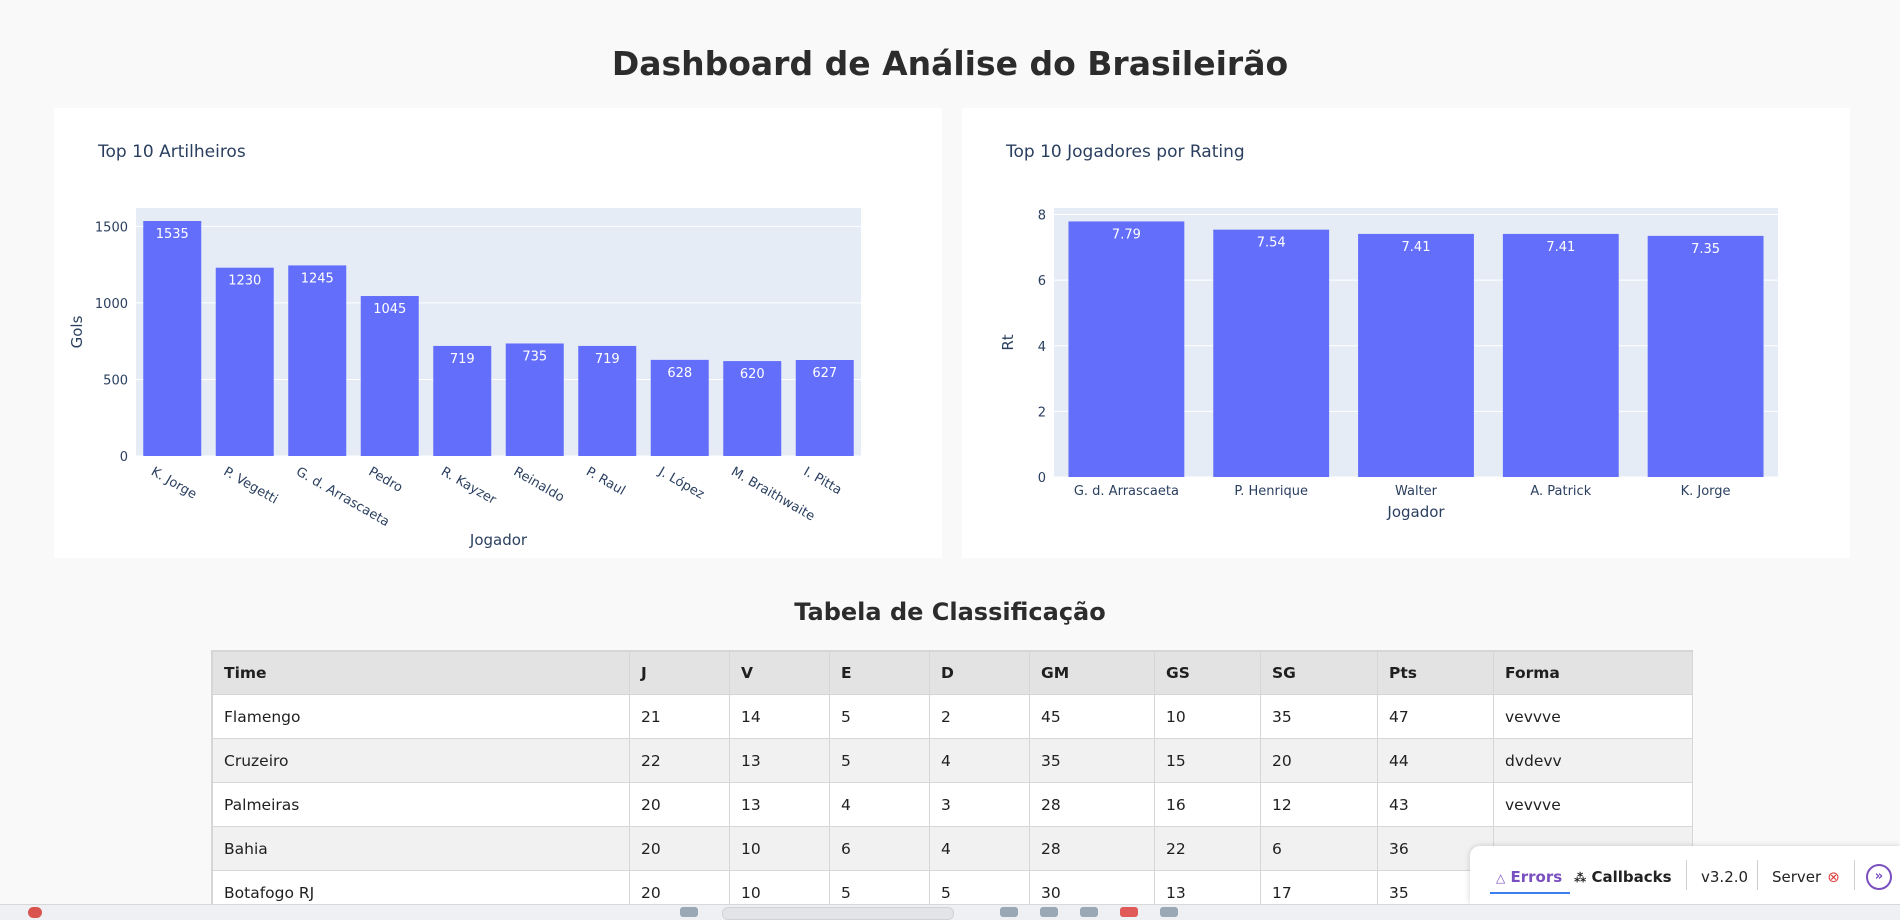 The width and height of the screenshot is (1900, 920). I want to click on double-chevron-right-icon: », so click(1879, 877).